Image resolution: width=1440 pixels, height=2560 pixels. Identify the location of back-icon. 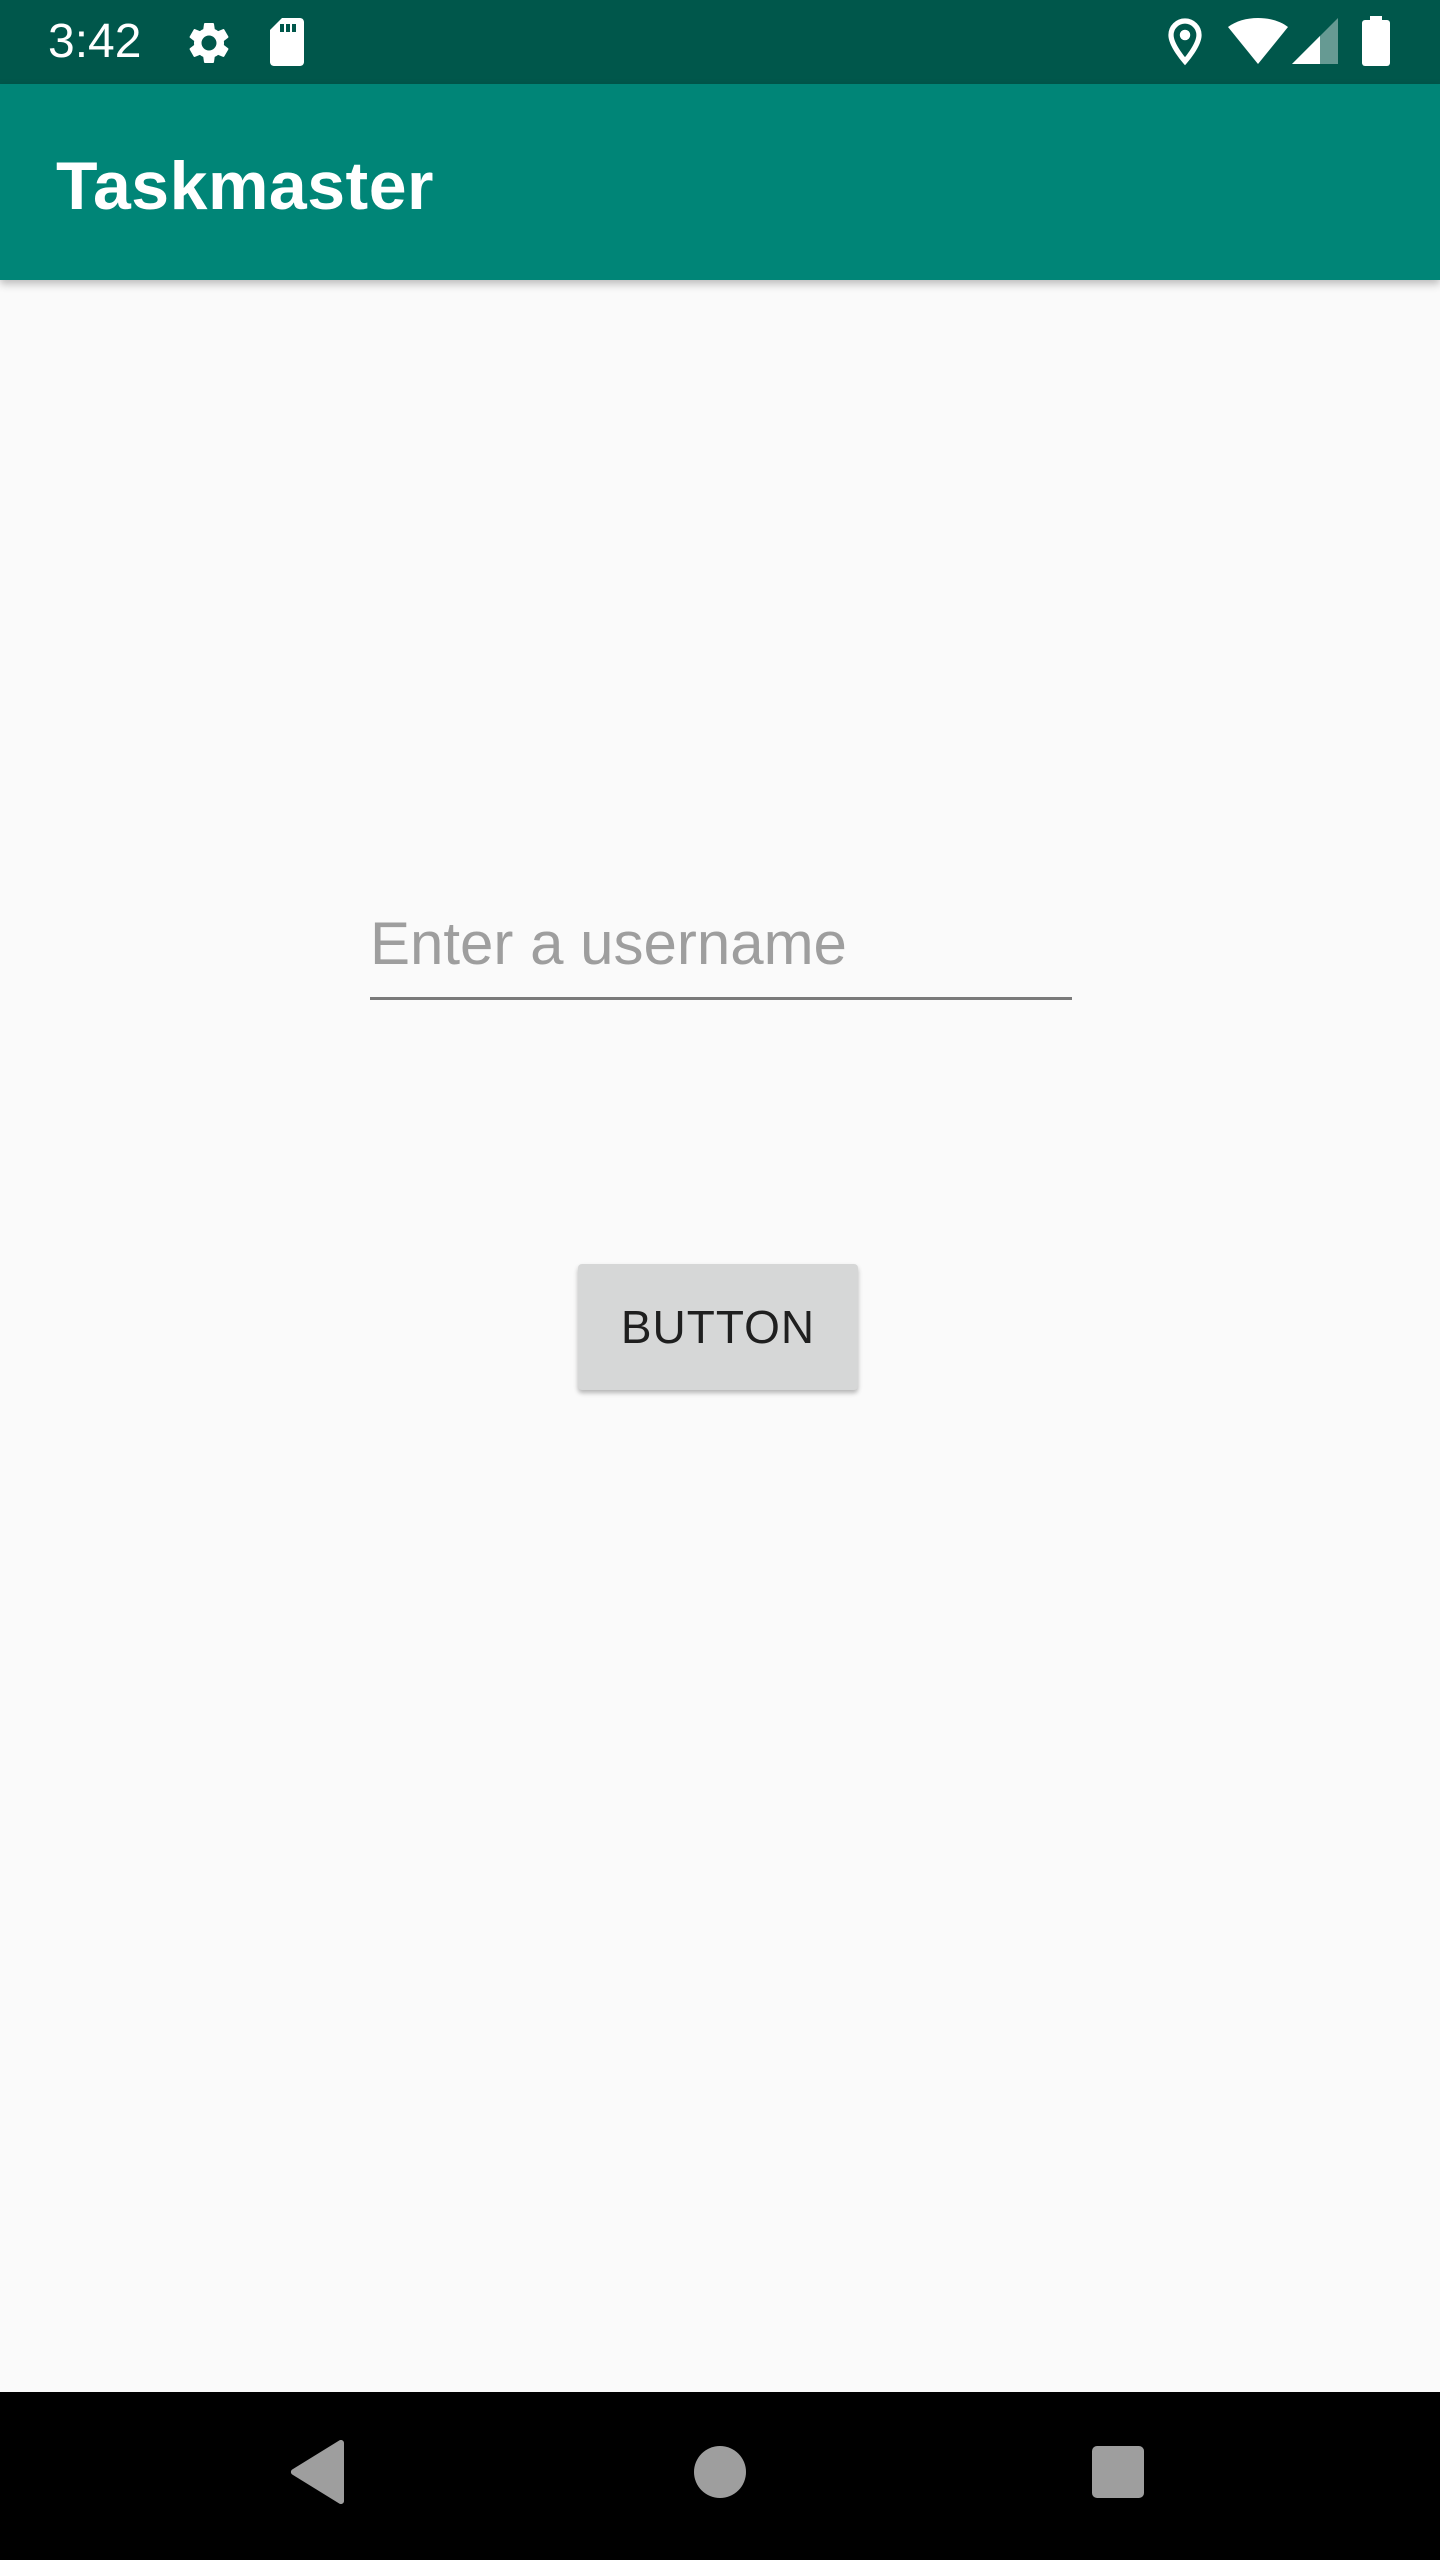
(318, 2472).